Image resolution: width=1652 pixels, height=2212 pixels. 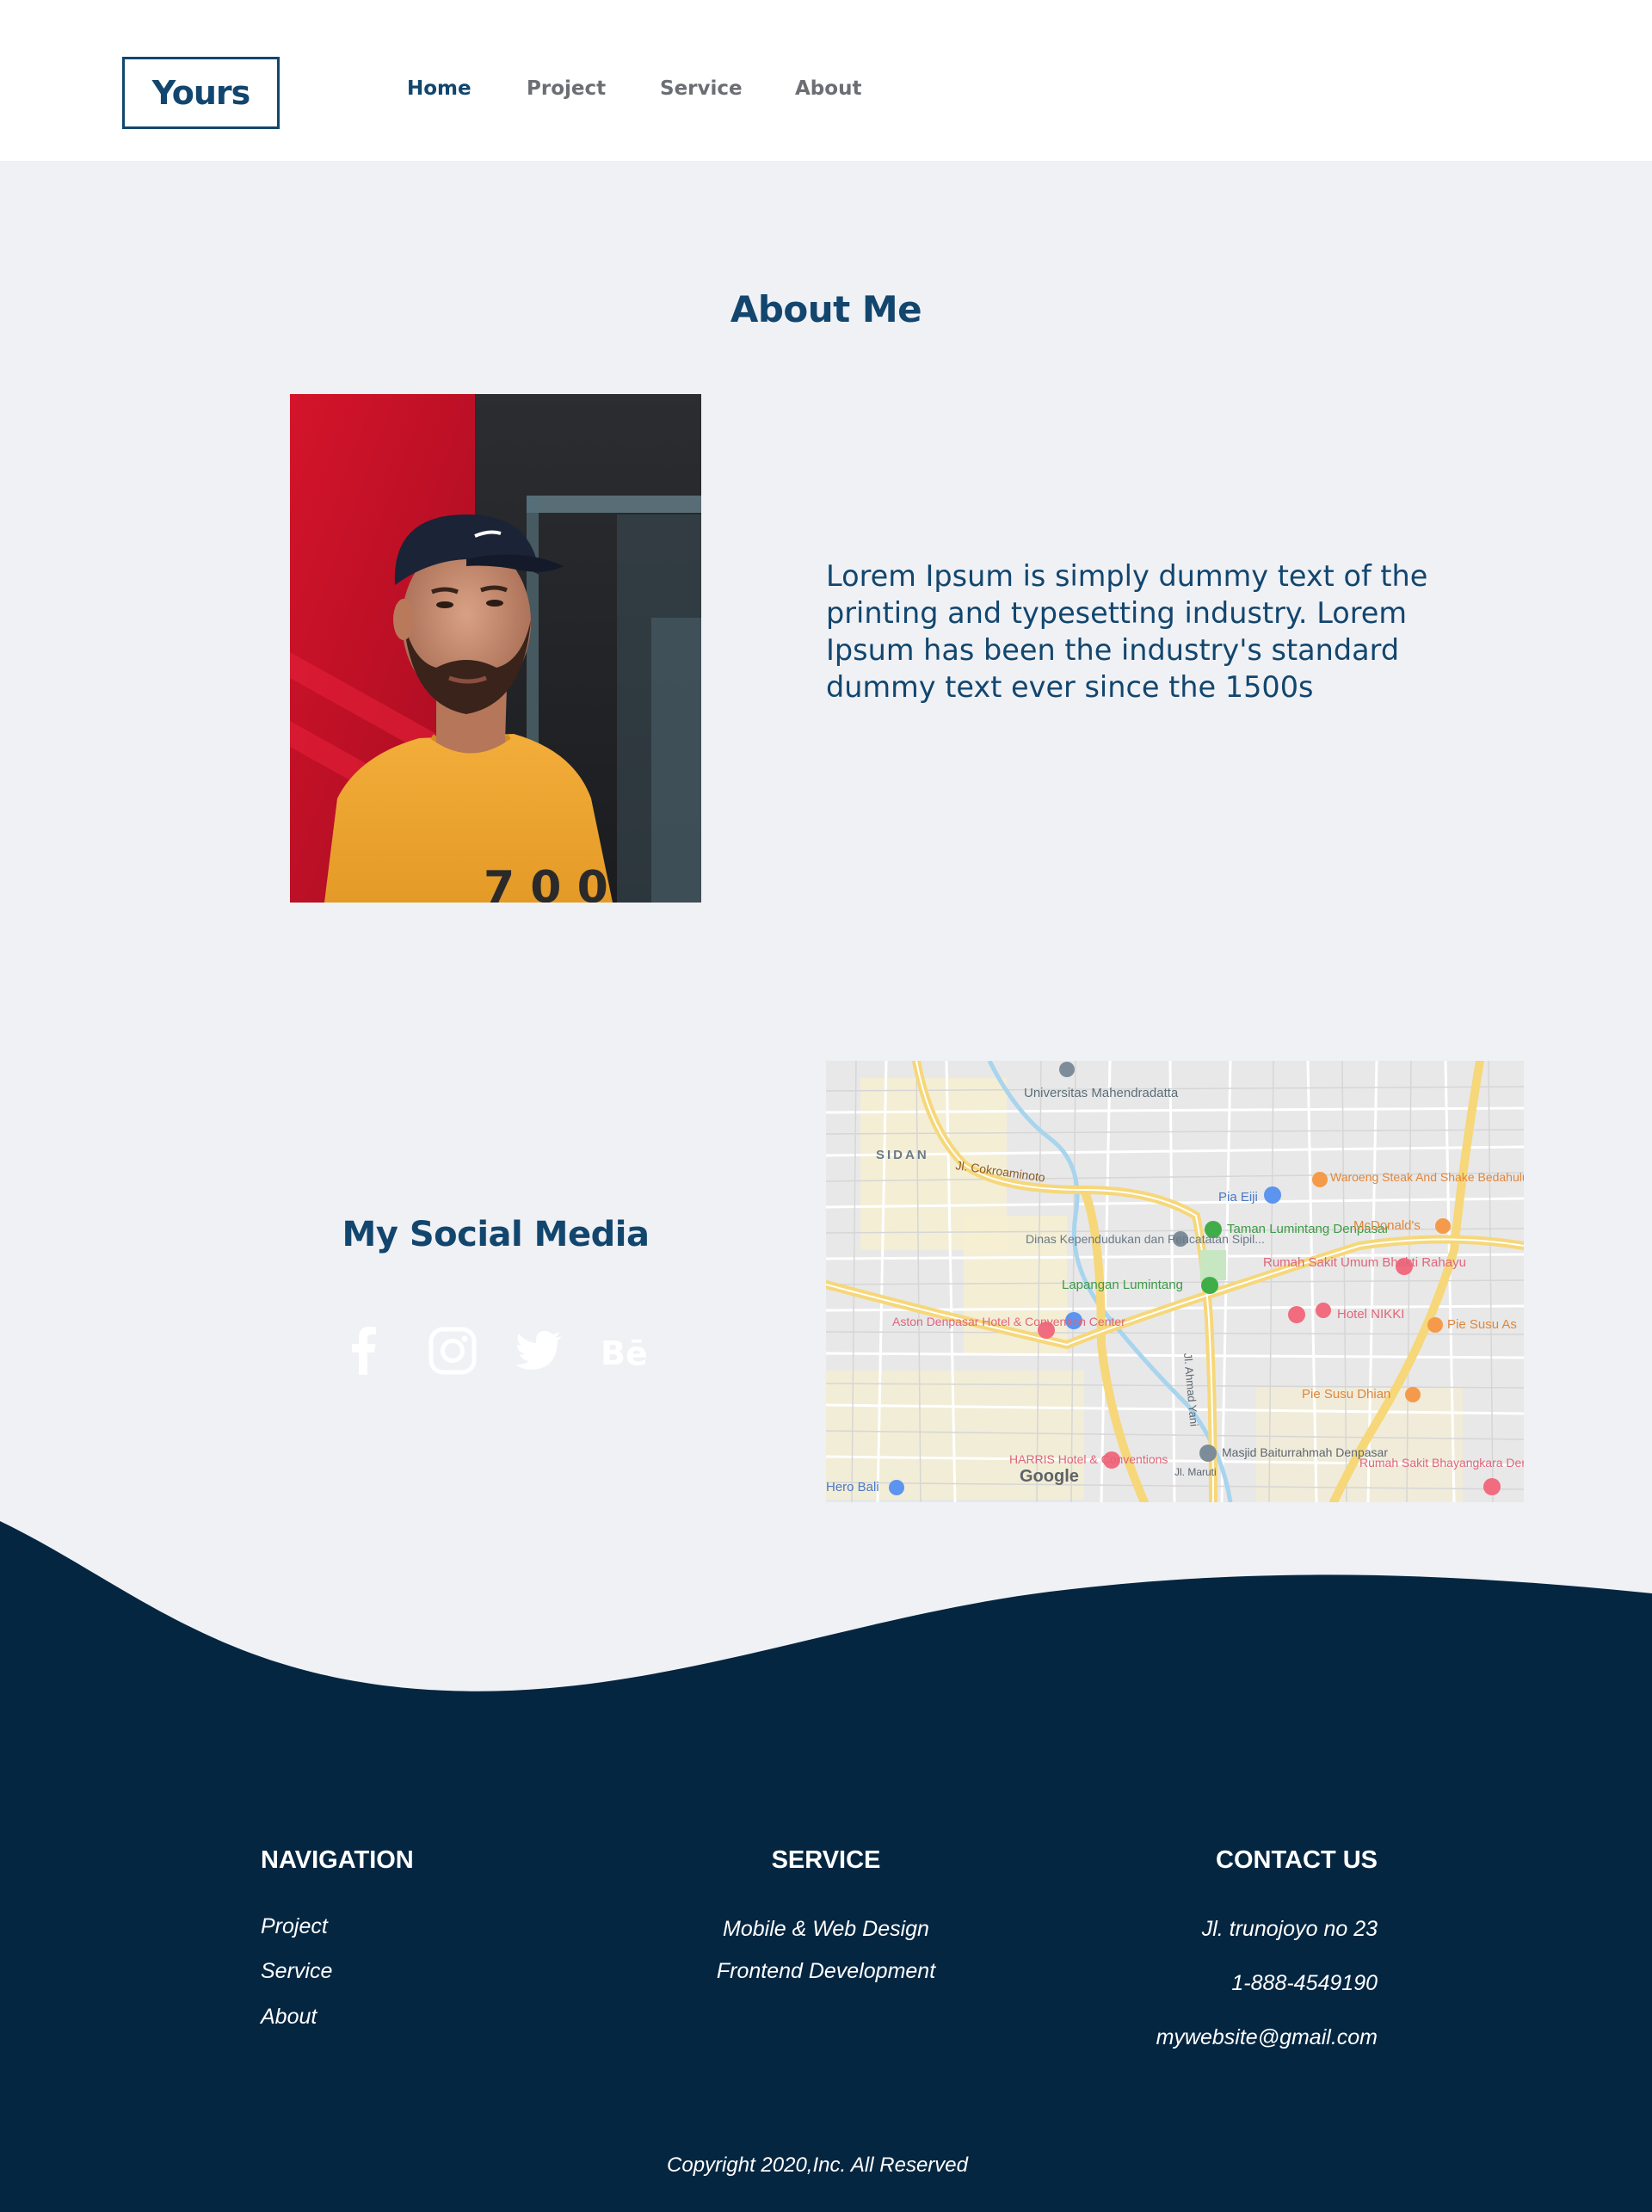 What do you see at coordinates (1238, 1197) in the screenshot?
I see `svg-text: Pia Eiji` at bounding box center [1238, 1197].